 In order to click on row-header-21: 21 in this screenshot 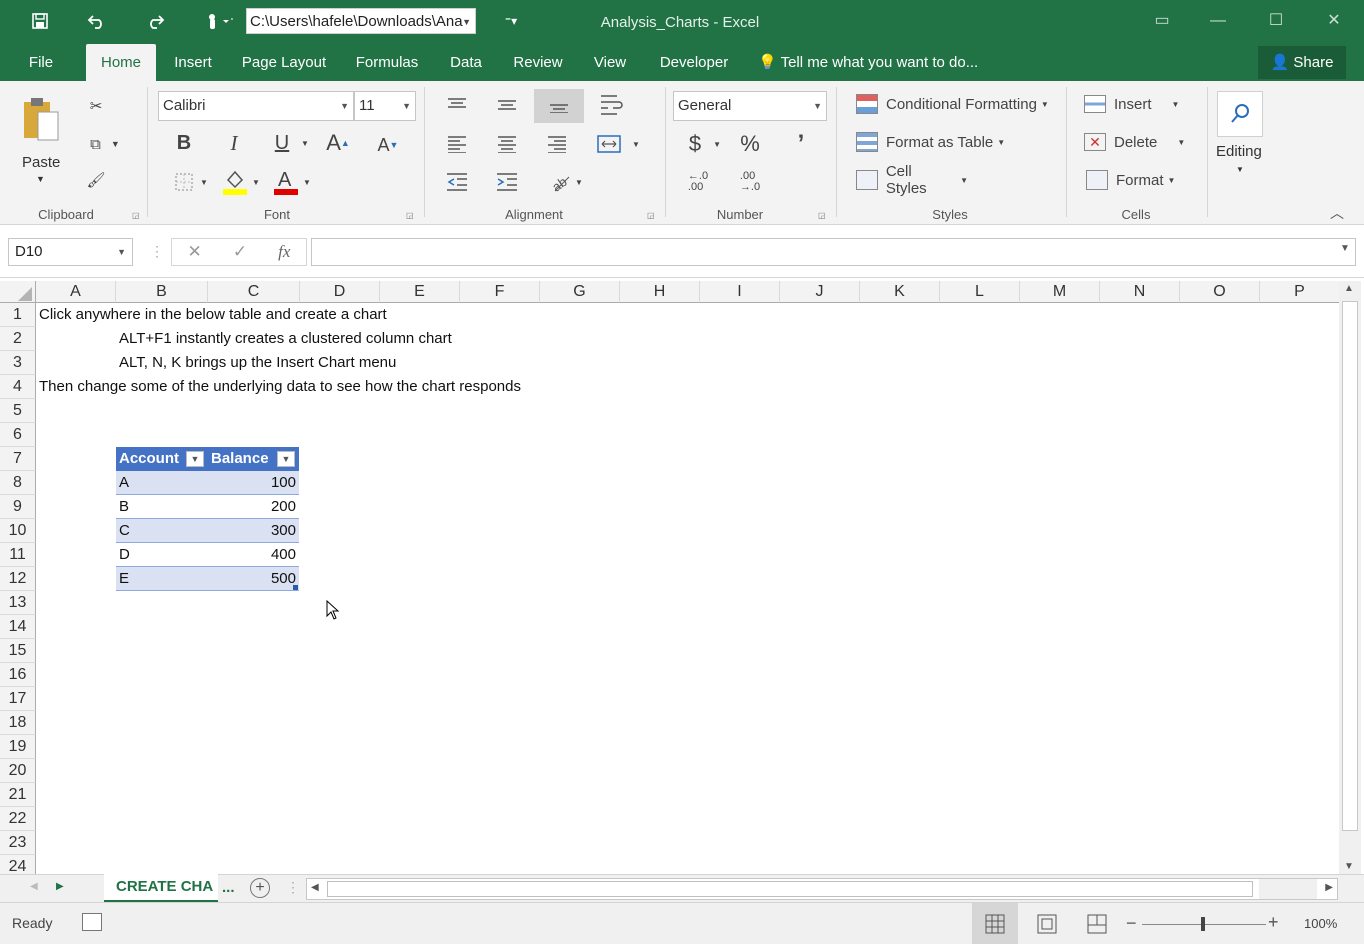, I will do `click(18, 795)`.